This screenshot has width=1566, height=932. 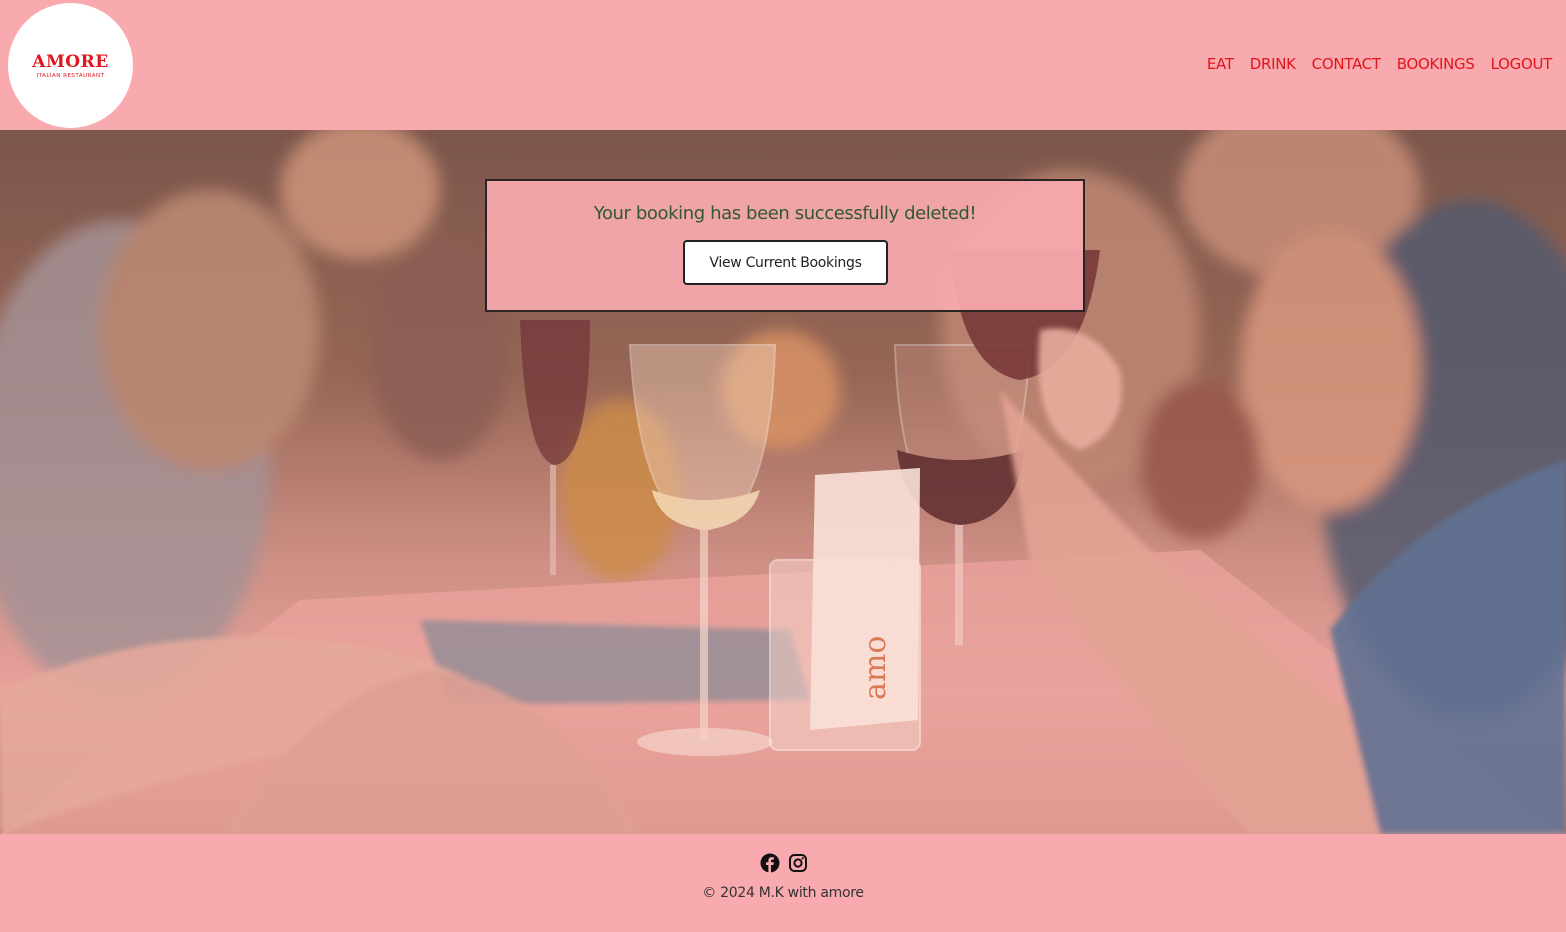 I want to click on main-nav: EAT DRINK CONTACT BOOKINGS LOGOUT, so click(x=1379, y=64).